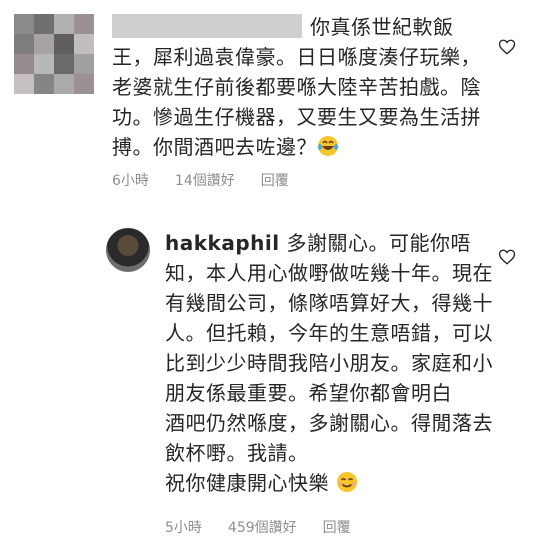  Describe the element at coordinates (205, 180) in the screenshot. I see `likes-count: 14個讚好` at that location.